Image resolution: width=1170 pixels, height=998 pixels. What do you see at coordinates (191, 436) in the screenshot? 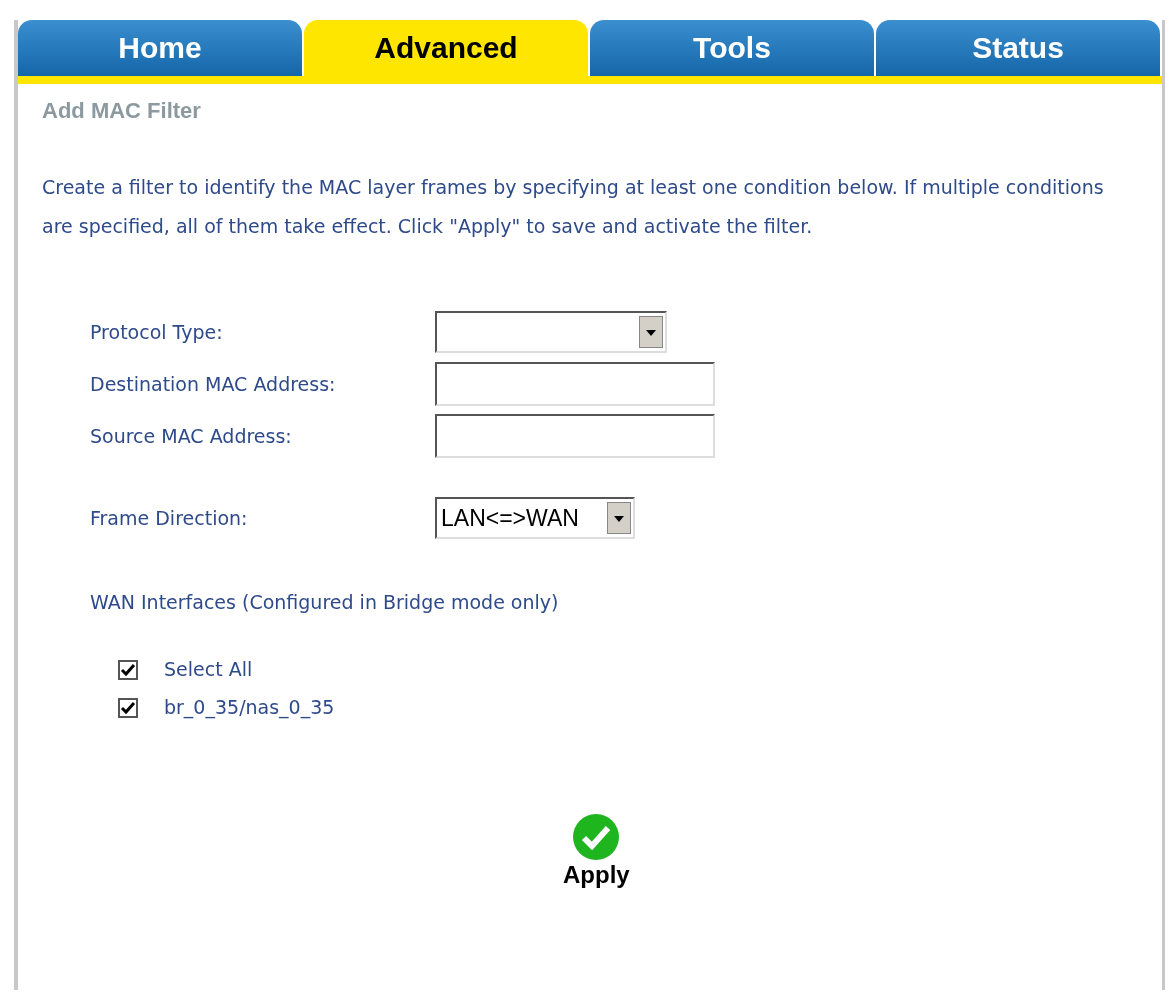
I see `field-label: Source MAC Address:` at bounding box center [191, 436].